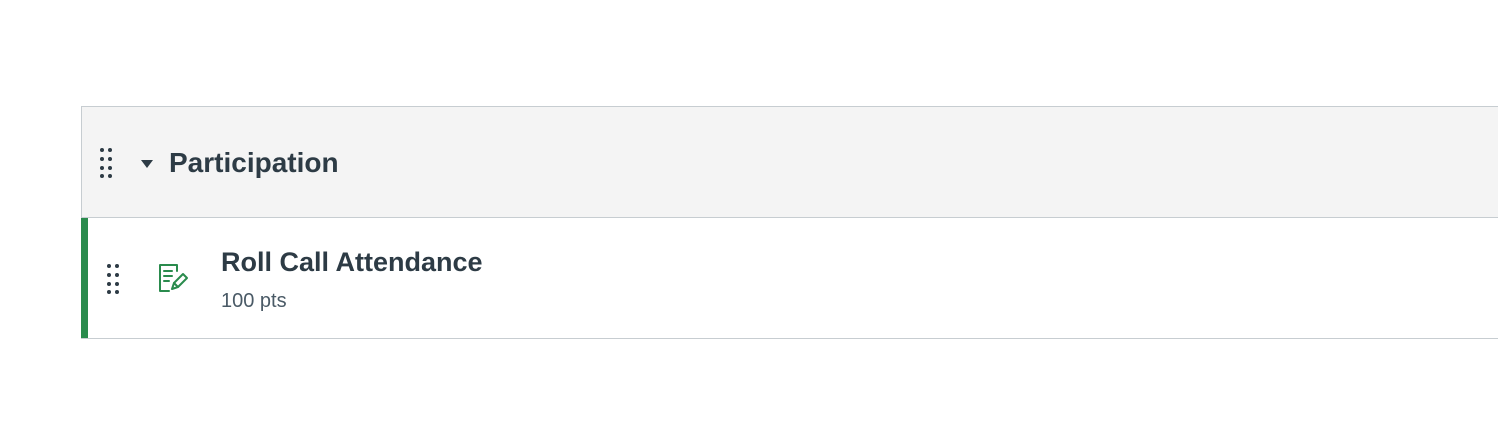 The width and height of the screenshot is (1498, 432). I want to click on collapse-caret-icon, so click(147, 163).